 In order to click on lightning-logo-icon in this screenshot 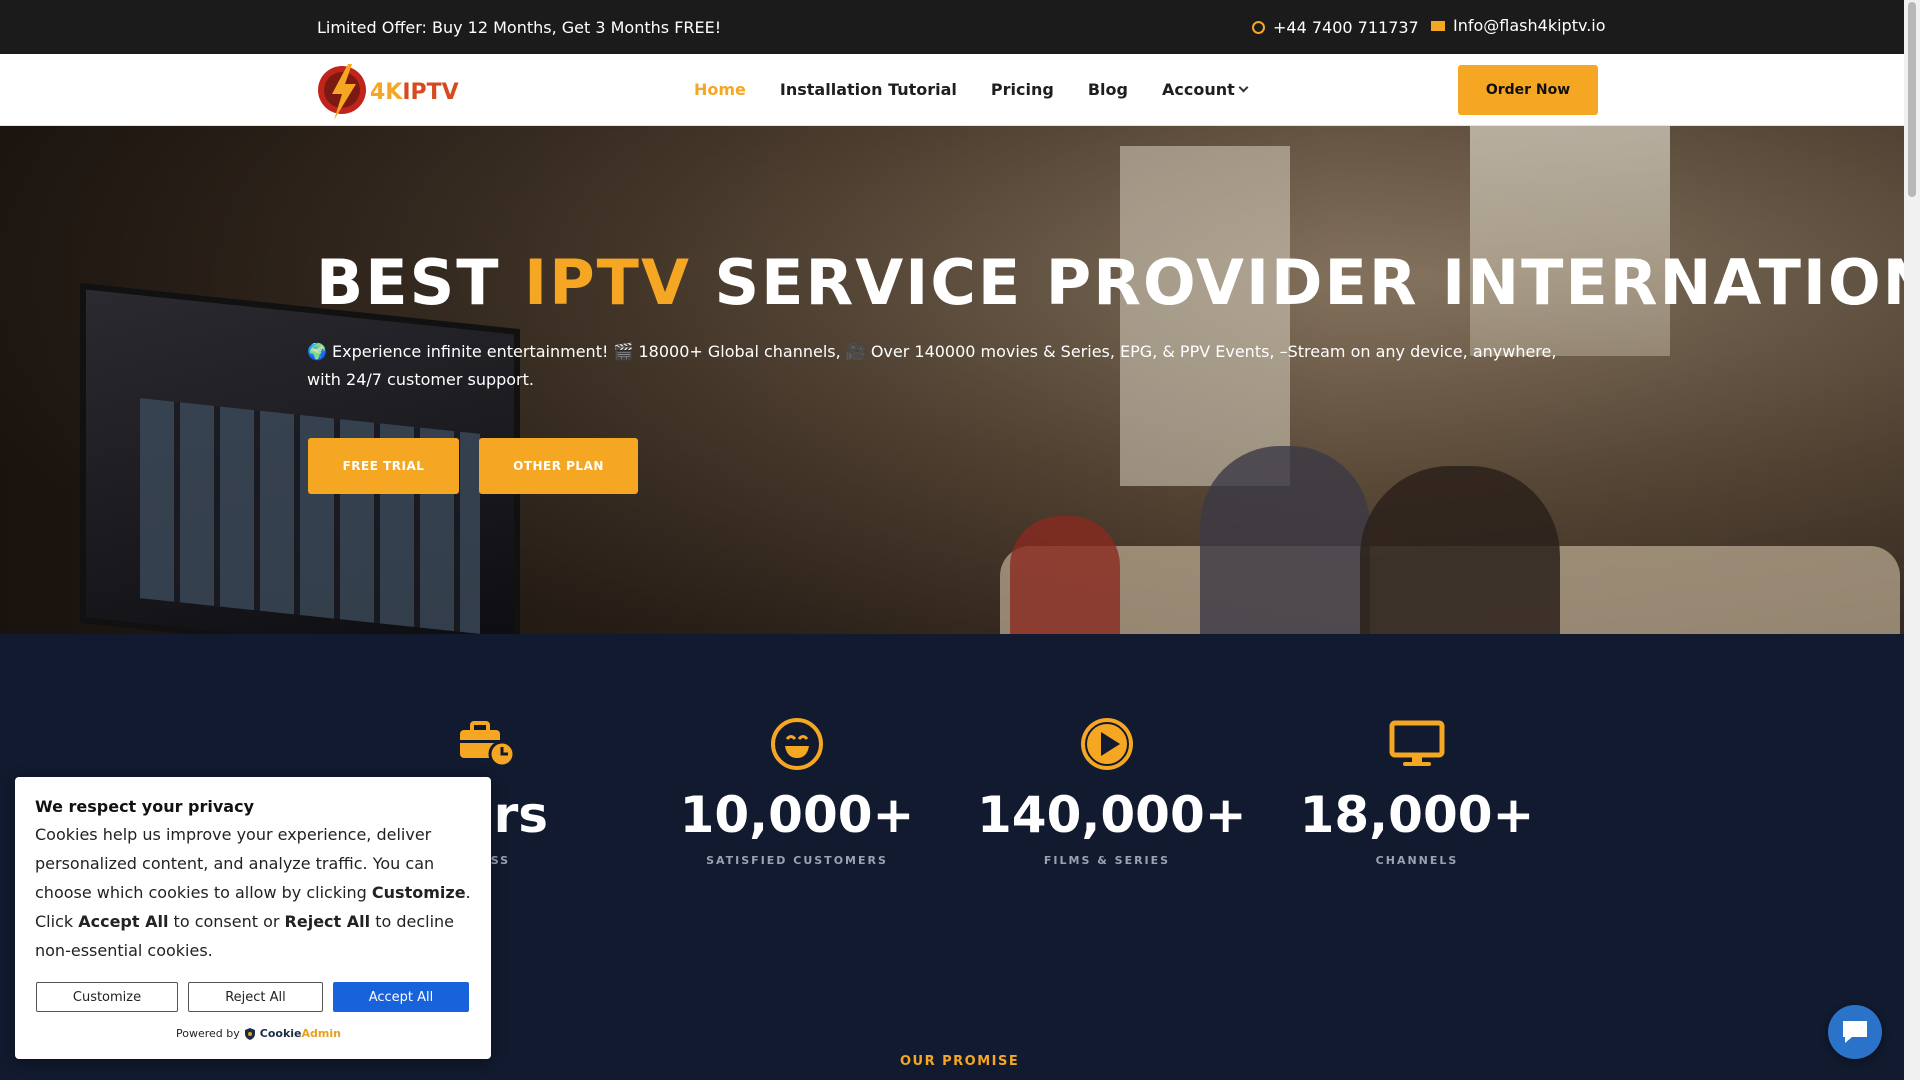, I will do `click(342, 92)`.